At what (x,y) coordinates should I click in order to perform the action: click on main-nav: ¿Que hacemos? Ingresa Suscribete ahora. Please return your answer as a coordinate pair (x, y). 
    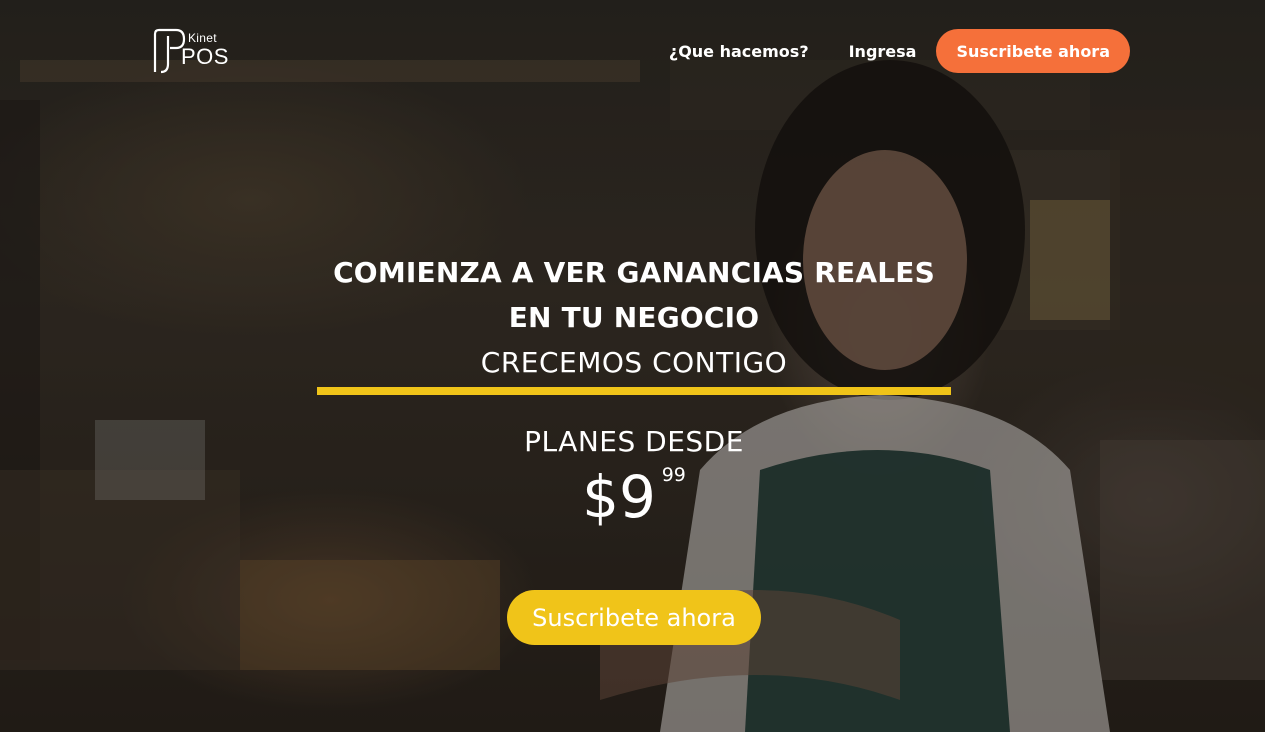
    Looking at the image, I should click on (899, 51).